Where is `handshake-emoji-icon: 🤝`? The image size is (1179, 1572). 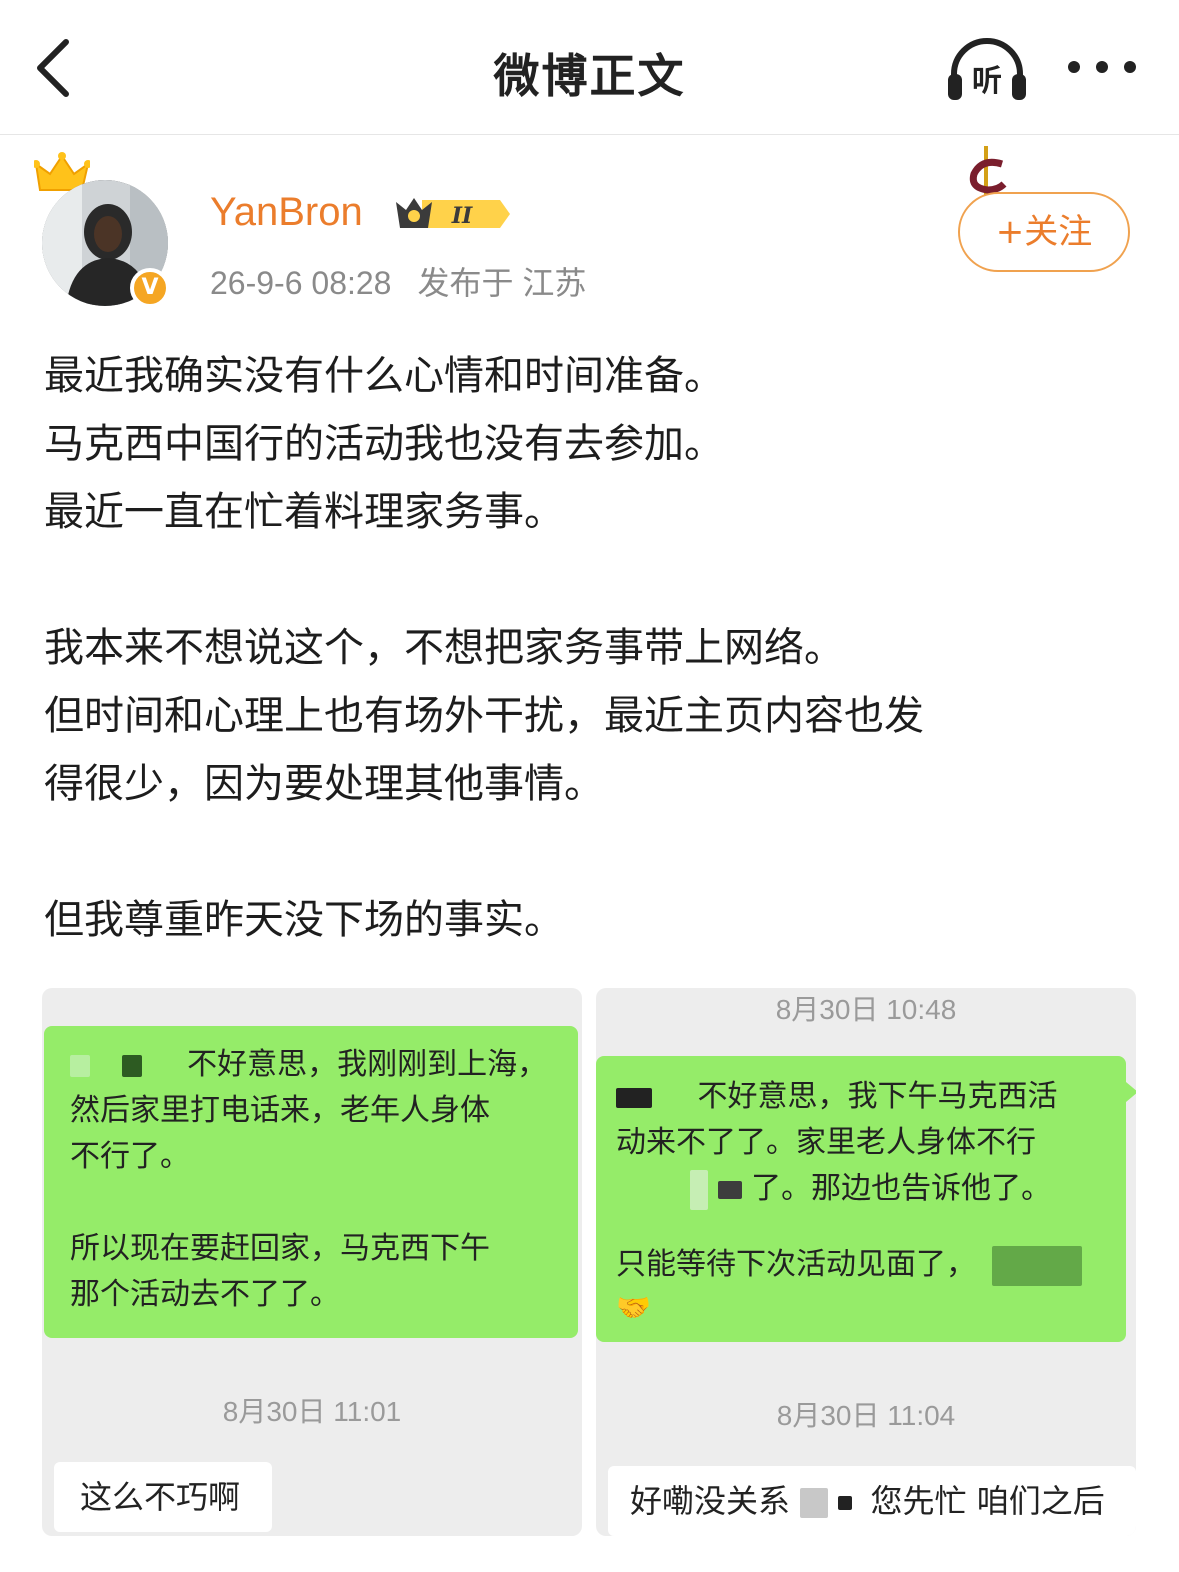 handshake-emoji-icon: 🤝 is located at coordinates (633, 1307).